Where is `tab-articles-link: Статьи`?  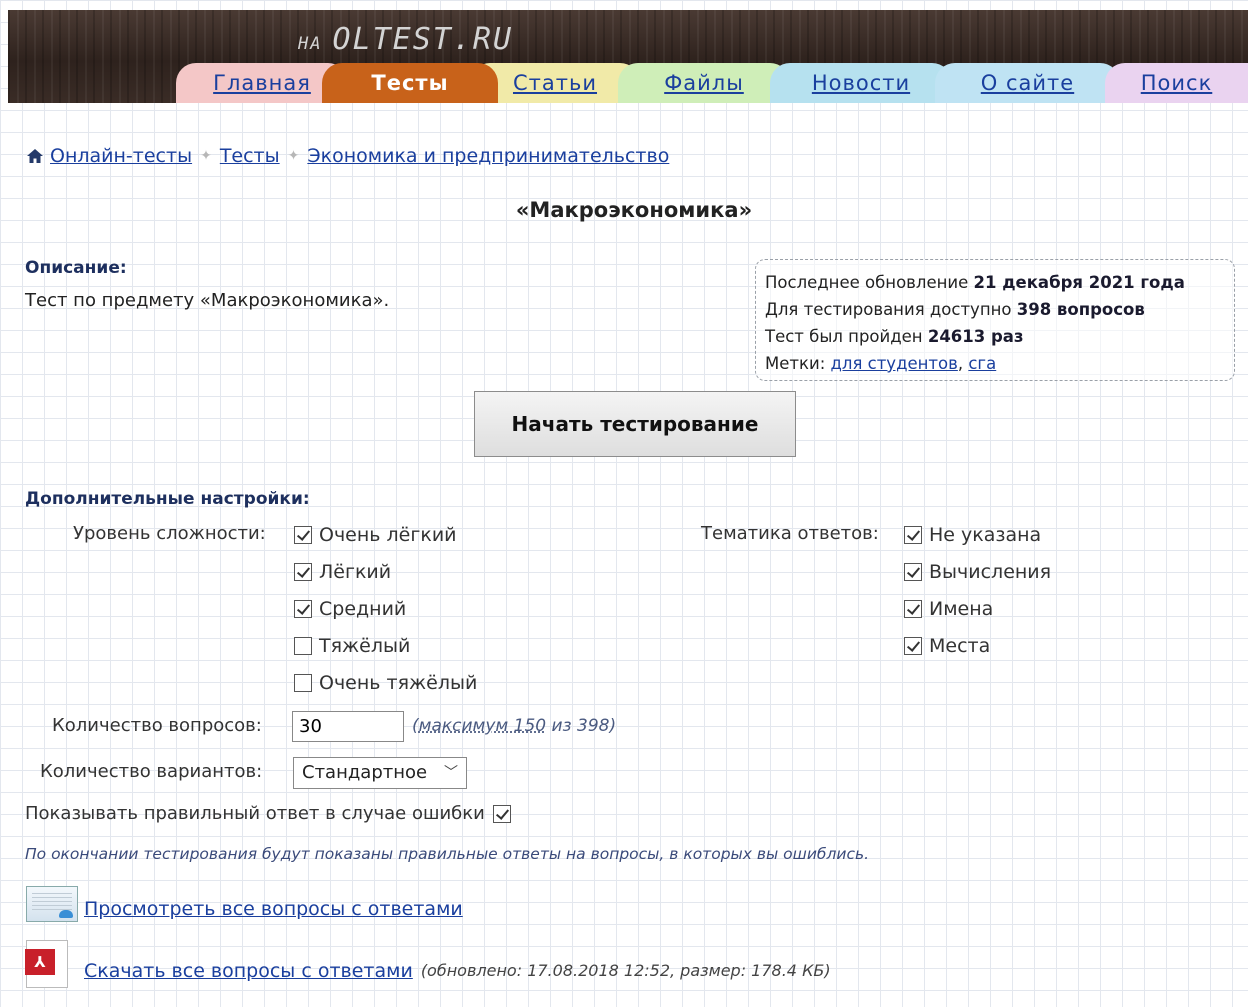
tab-articles-link: Статьи is located at coordinates (555, 83).